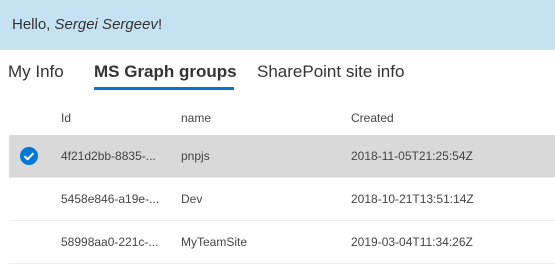  I want to click on cell-name: MyTeamSite, so click(214, 242).